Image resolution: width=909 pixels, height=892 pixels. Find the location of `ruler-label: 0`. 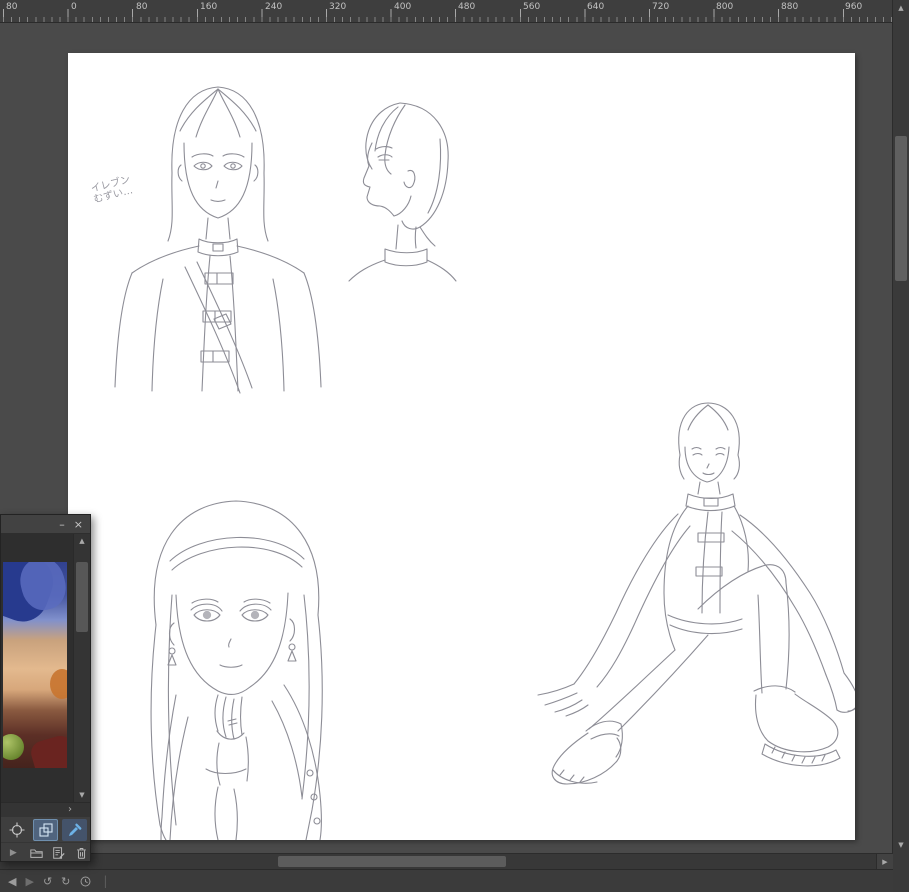

ruler-label: 0 is located at coordinates (74, 7).